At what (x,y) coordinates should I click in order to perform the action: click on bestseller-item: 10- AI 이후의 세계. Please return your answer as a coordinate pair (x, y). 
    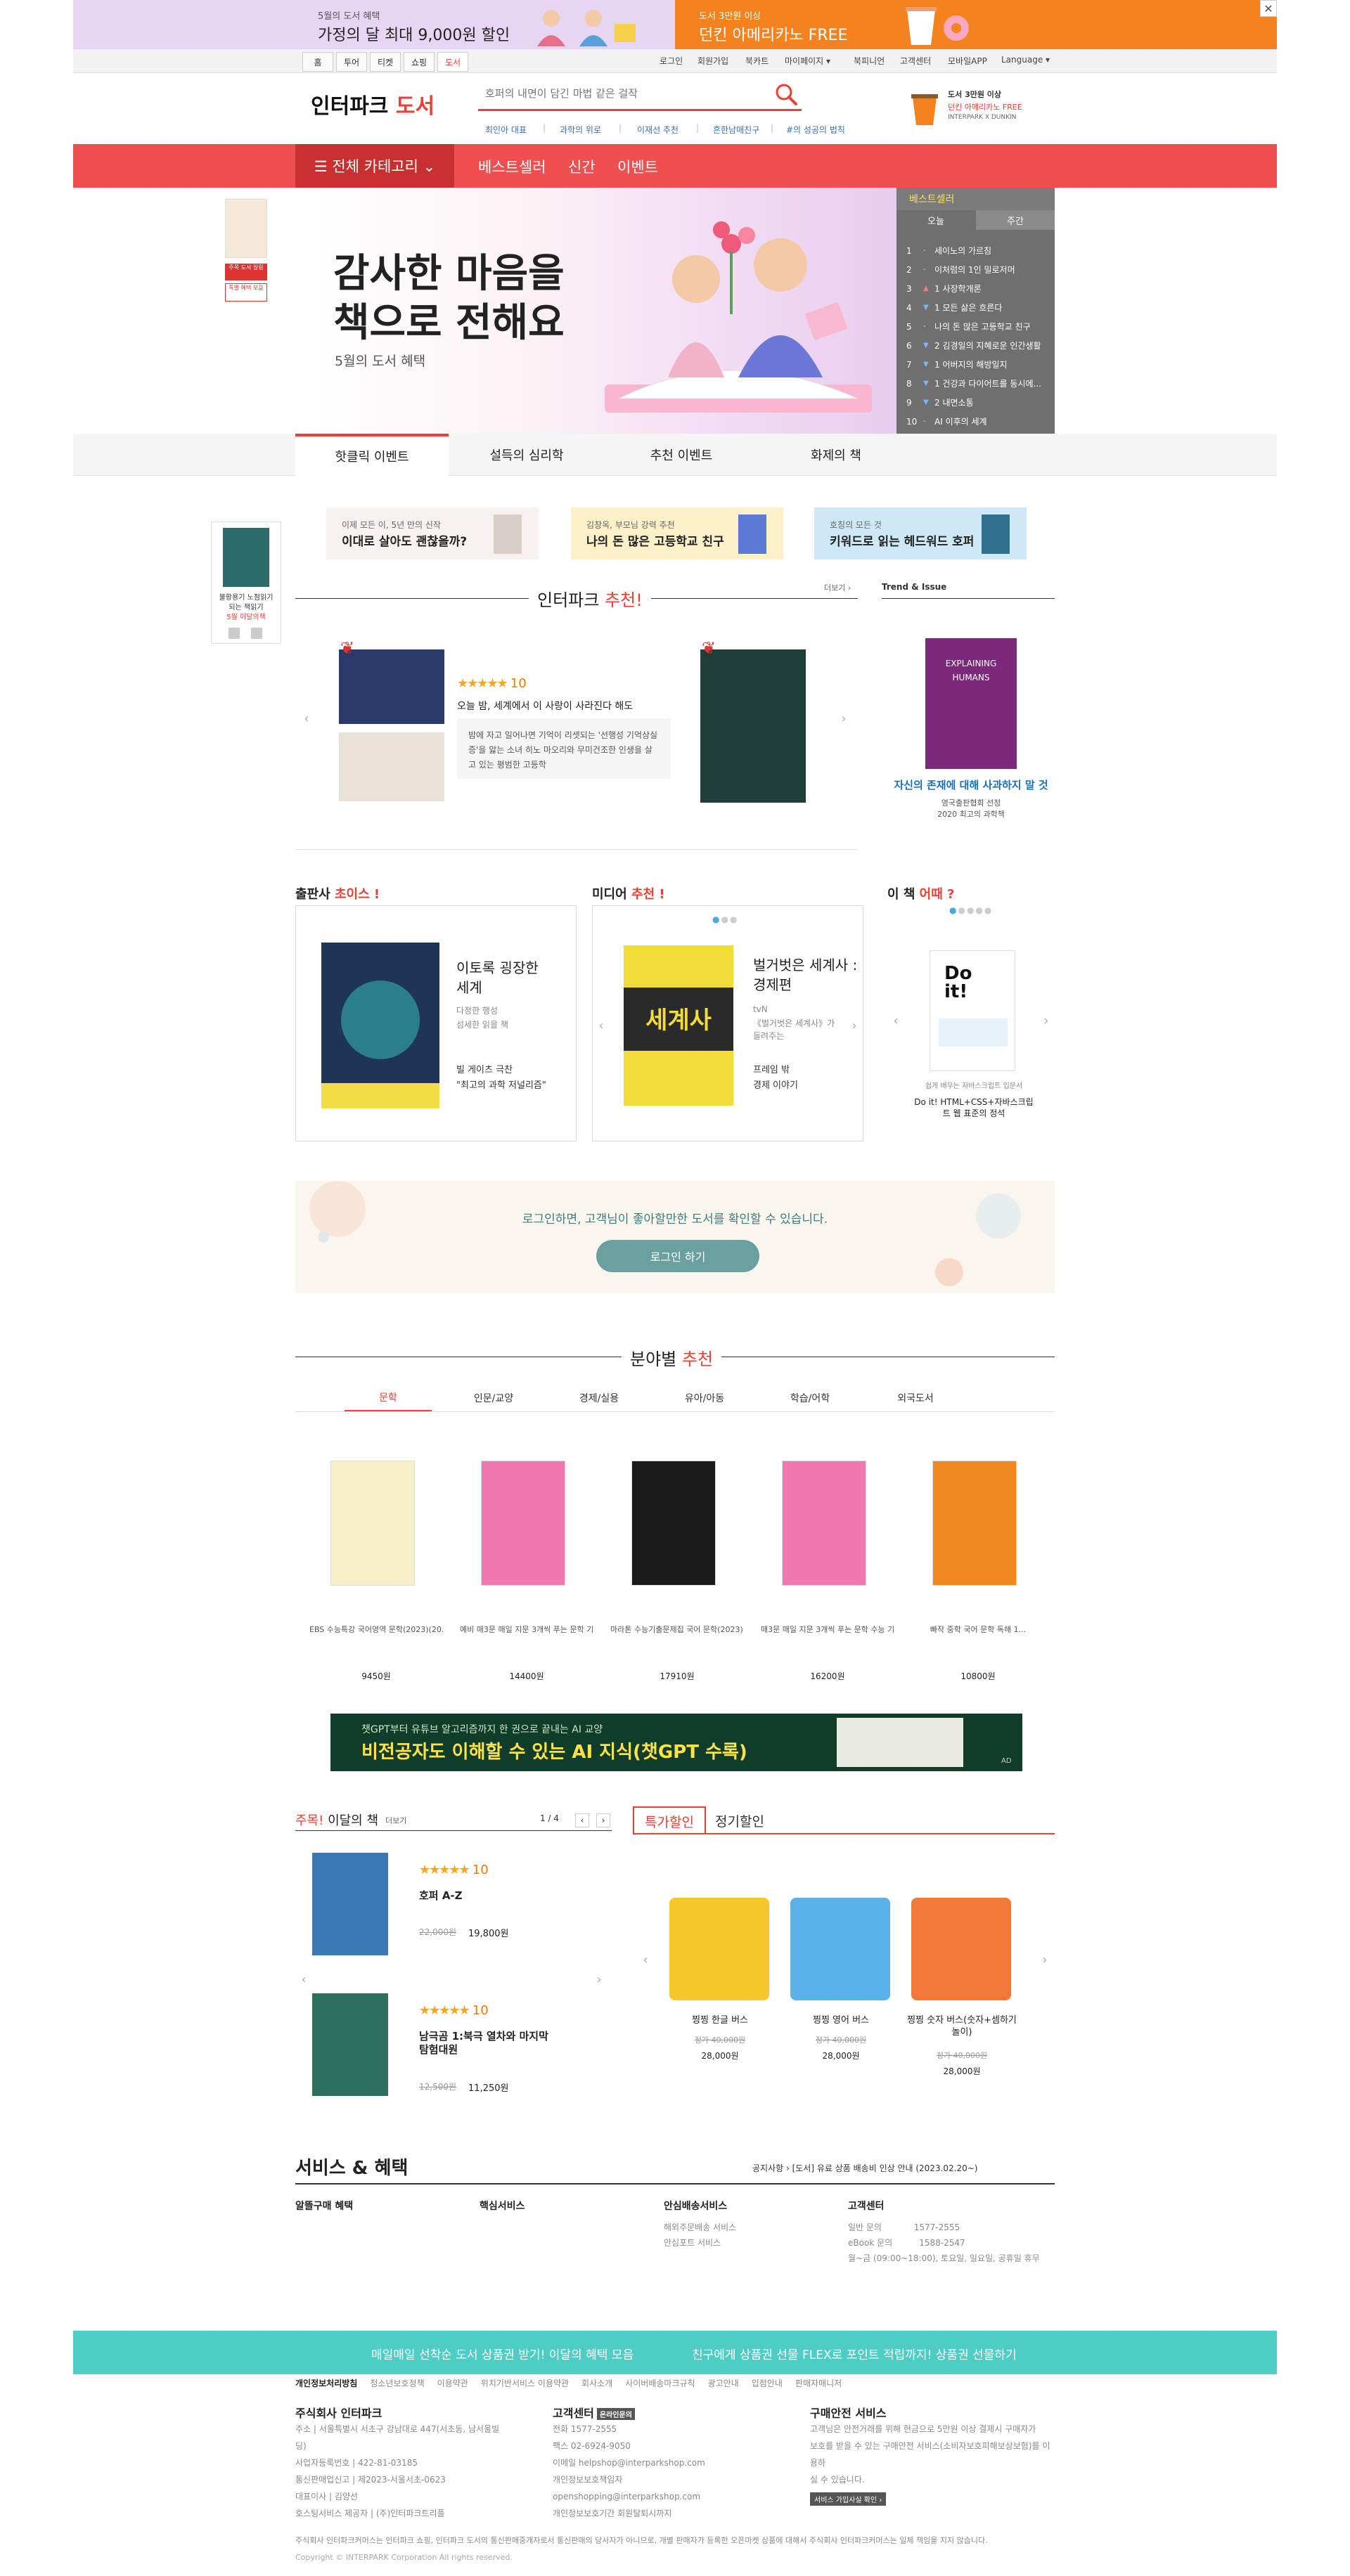
    Looking at the image, I should click on (978, 422).